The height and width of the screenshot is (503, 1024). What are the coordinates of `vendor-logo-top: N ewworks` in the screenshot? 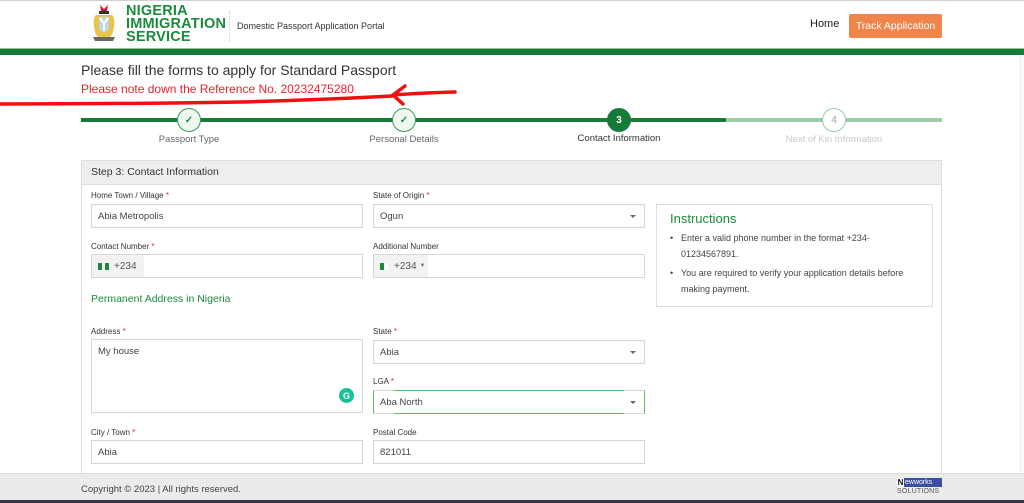 It's located at (919, 482).